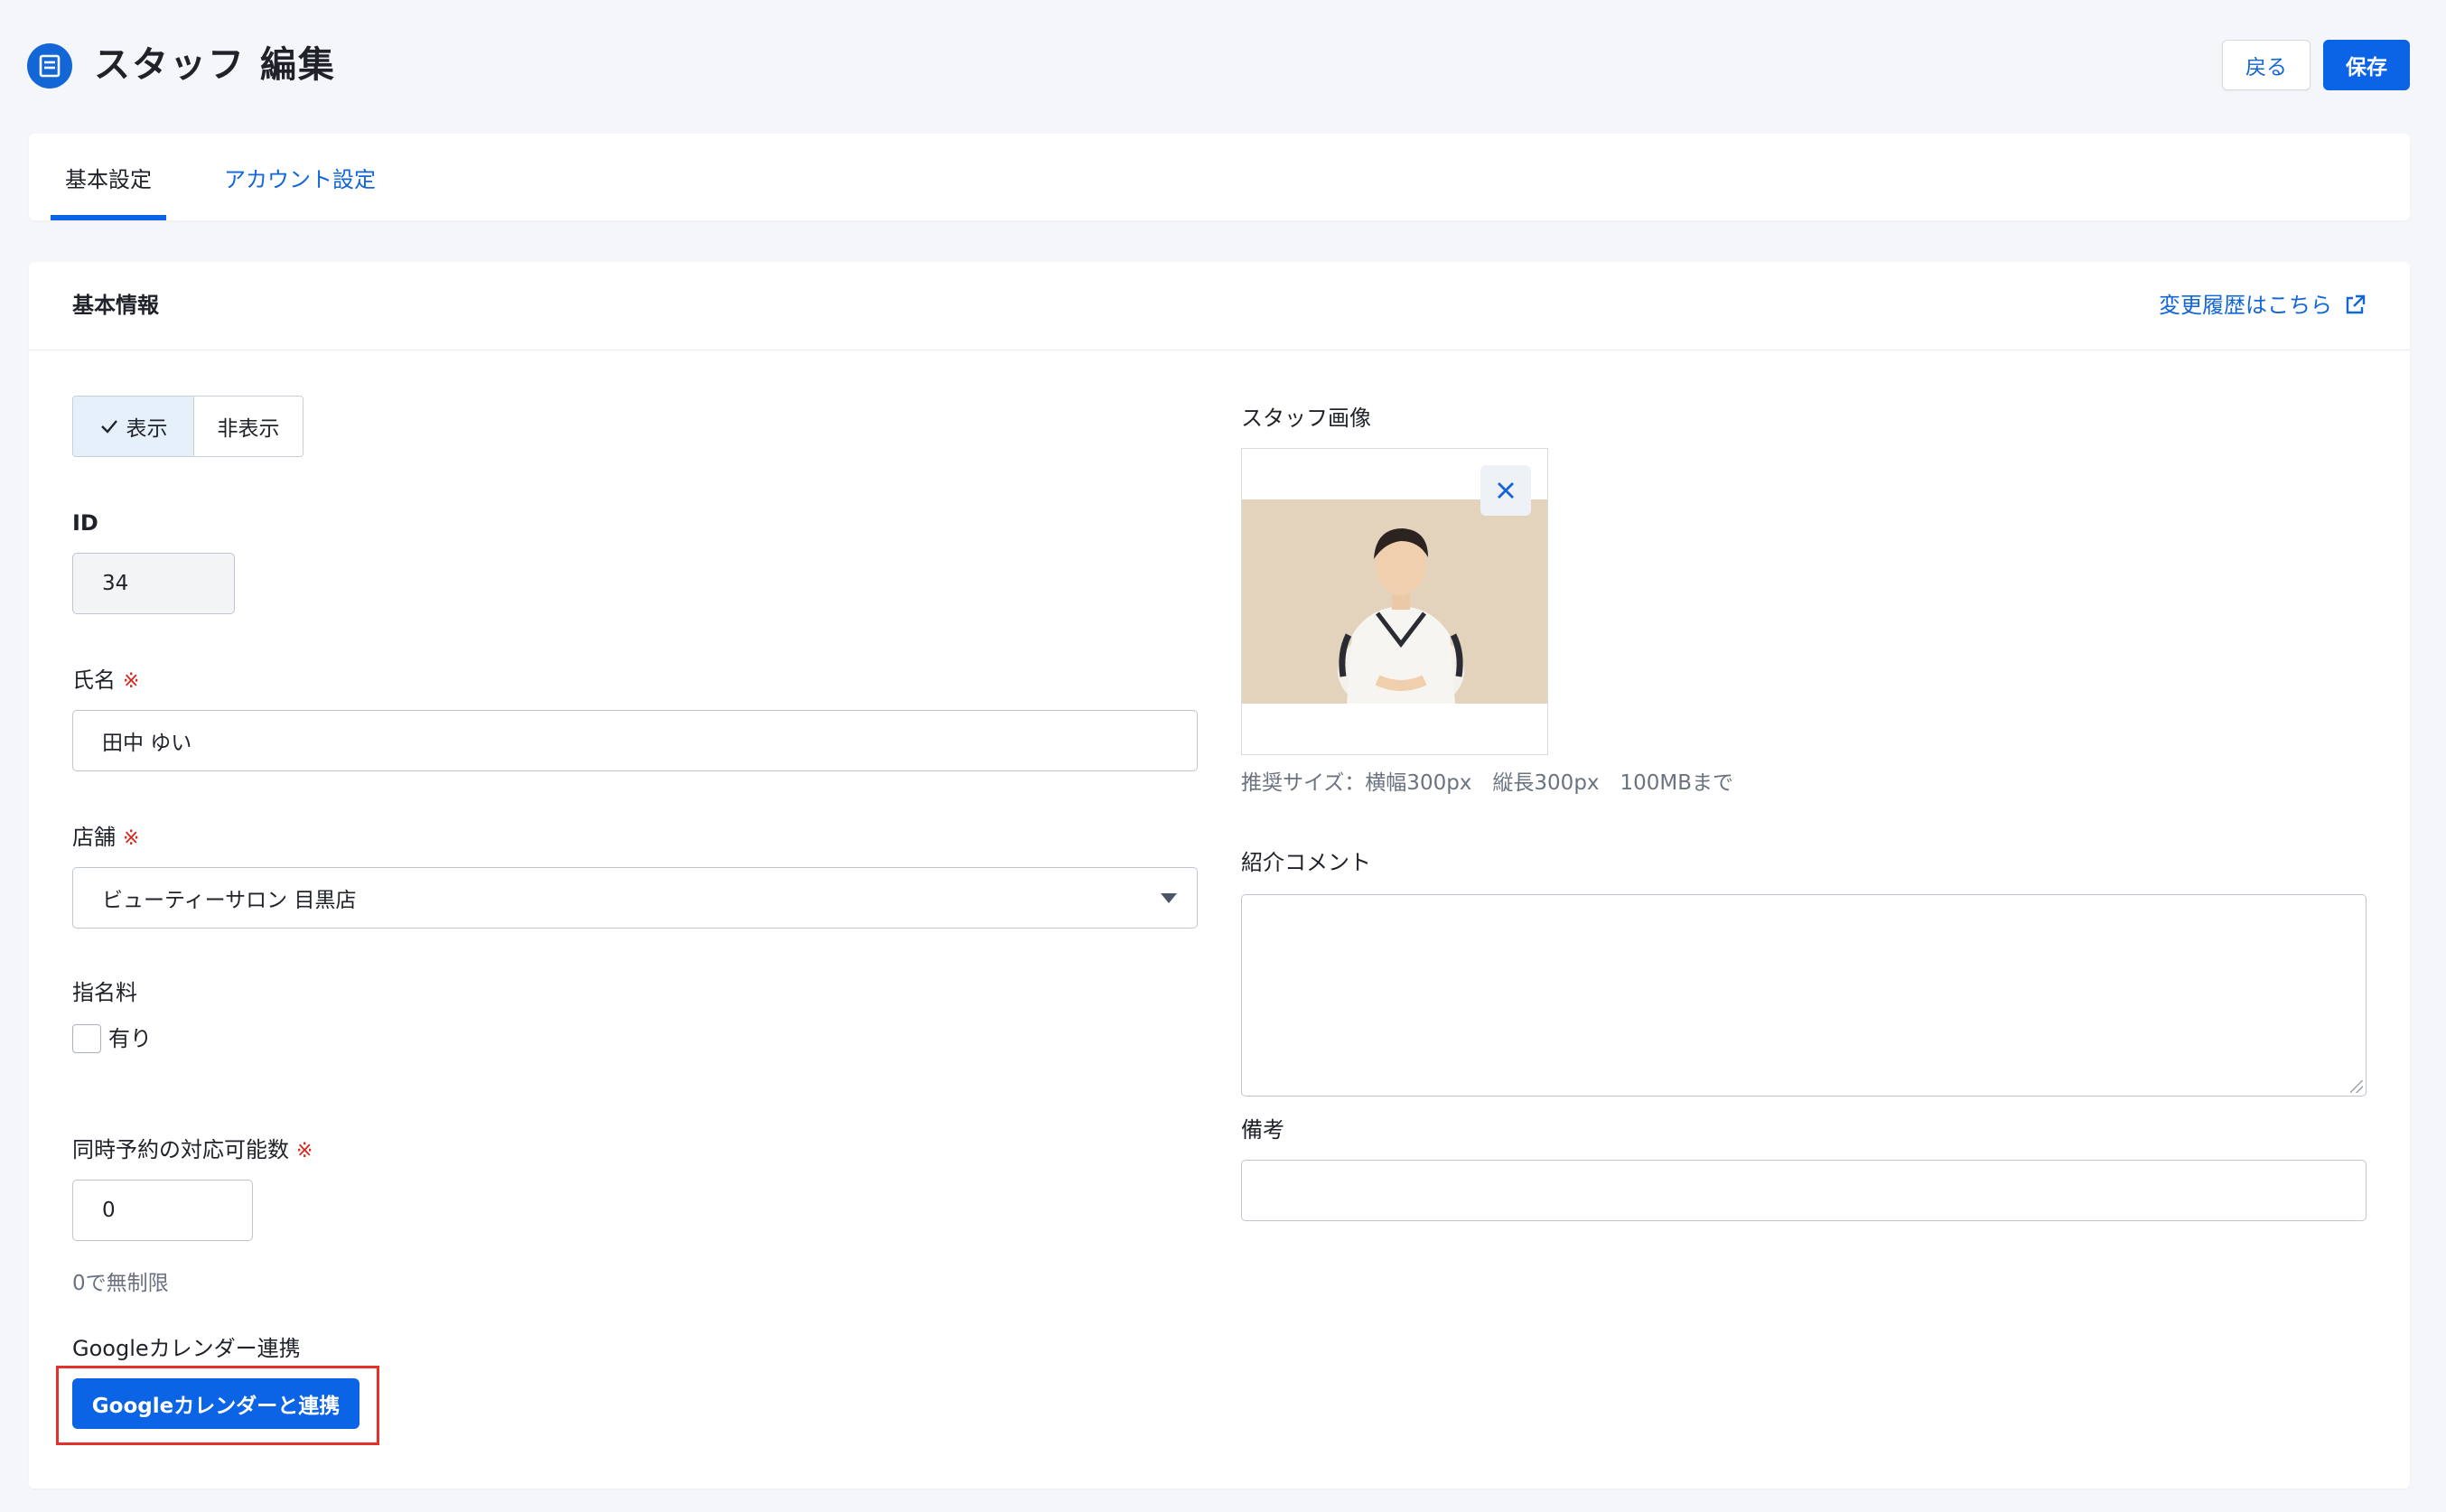 The image size is (2446, 1512). I want to click on history-link-label: 変更履歴はこちら, so click(2246, 305).